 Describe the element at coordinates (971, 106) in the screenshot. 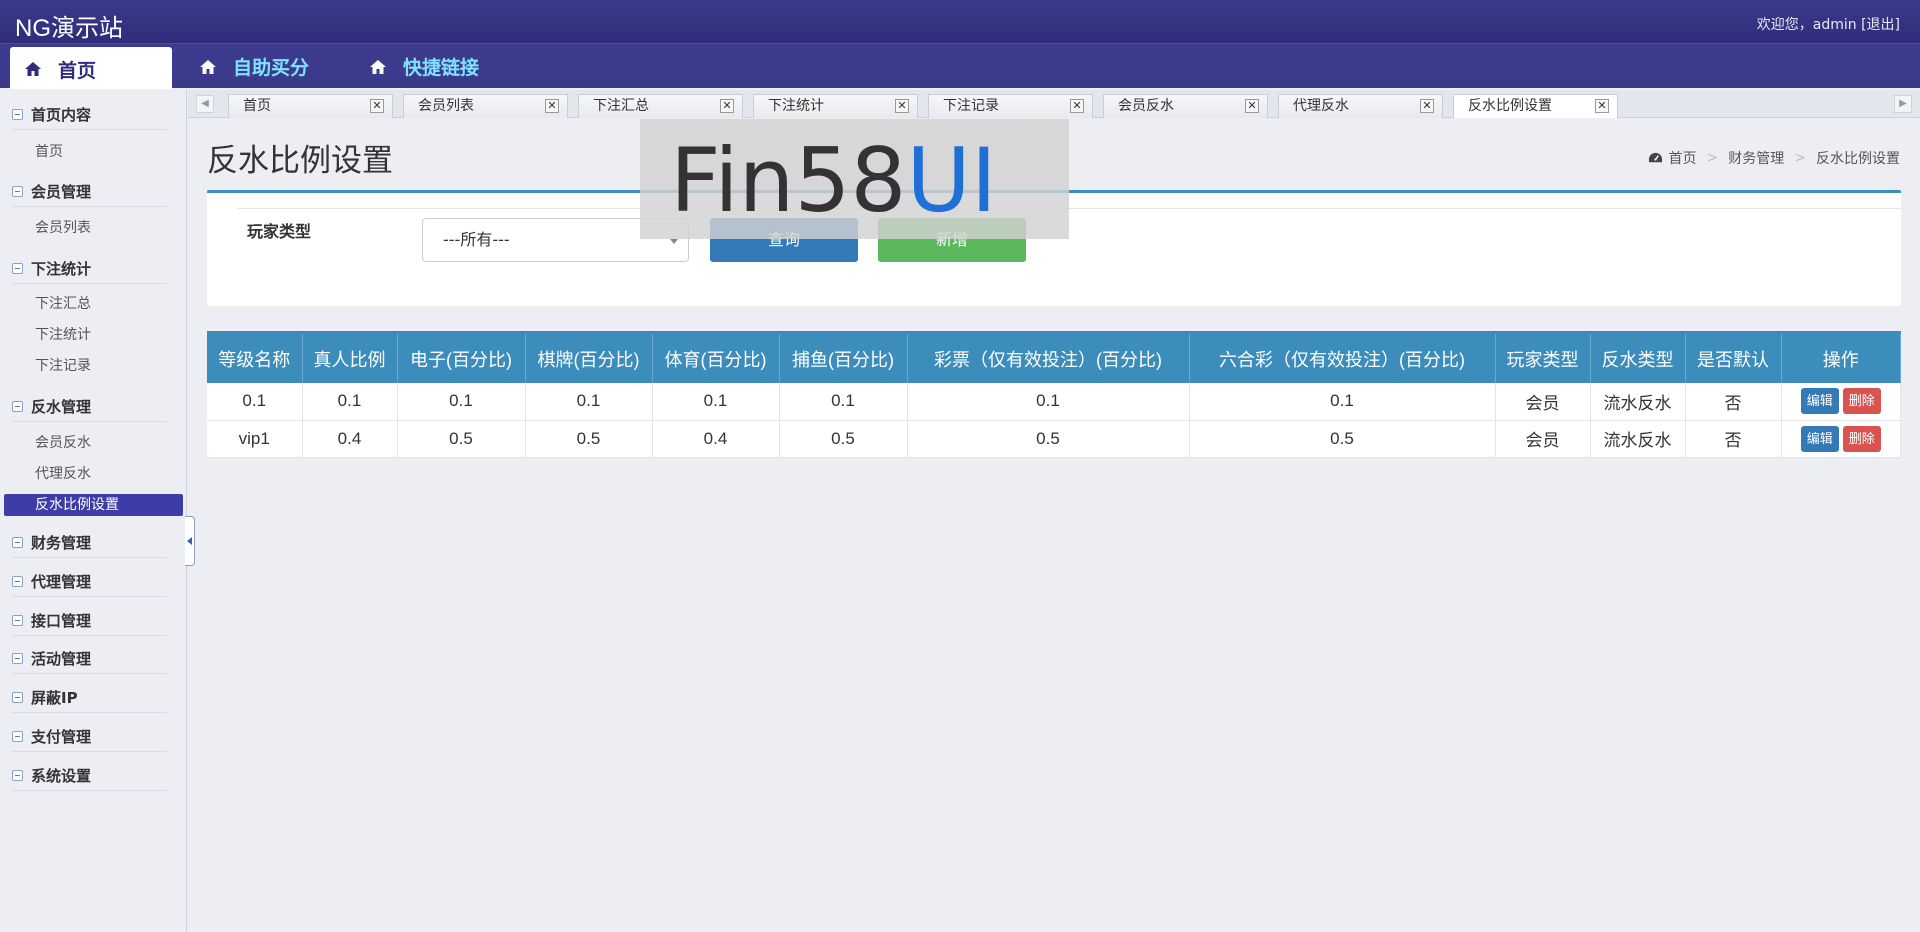

I see `tab-label: 下注记录` at that location.